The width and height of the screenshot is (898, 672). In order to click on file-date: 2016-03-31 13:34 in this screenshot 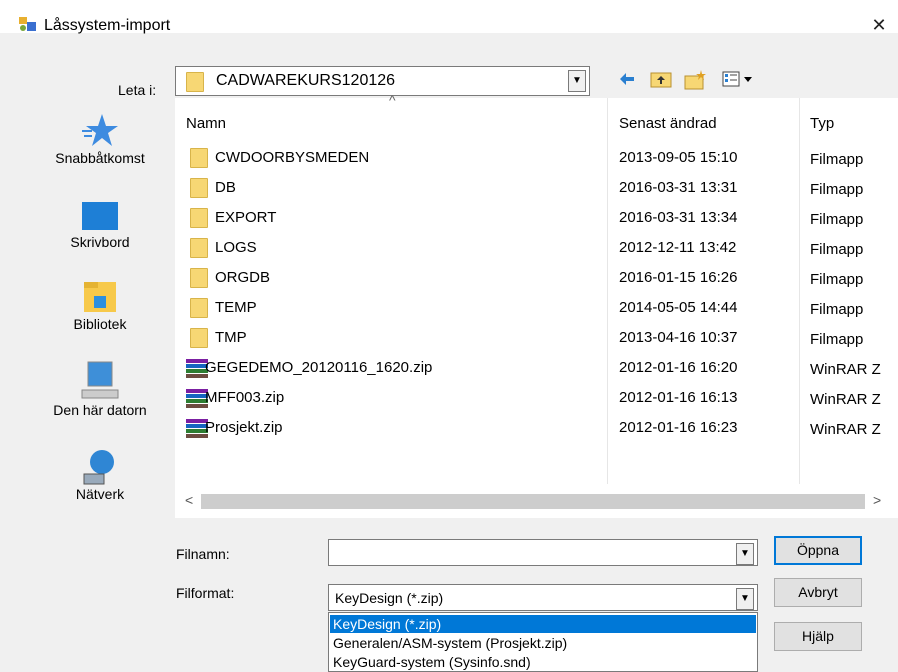, I will do `click(678, 217)`.